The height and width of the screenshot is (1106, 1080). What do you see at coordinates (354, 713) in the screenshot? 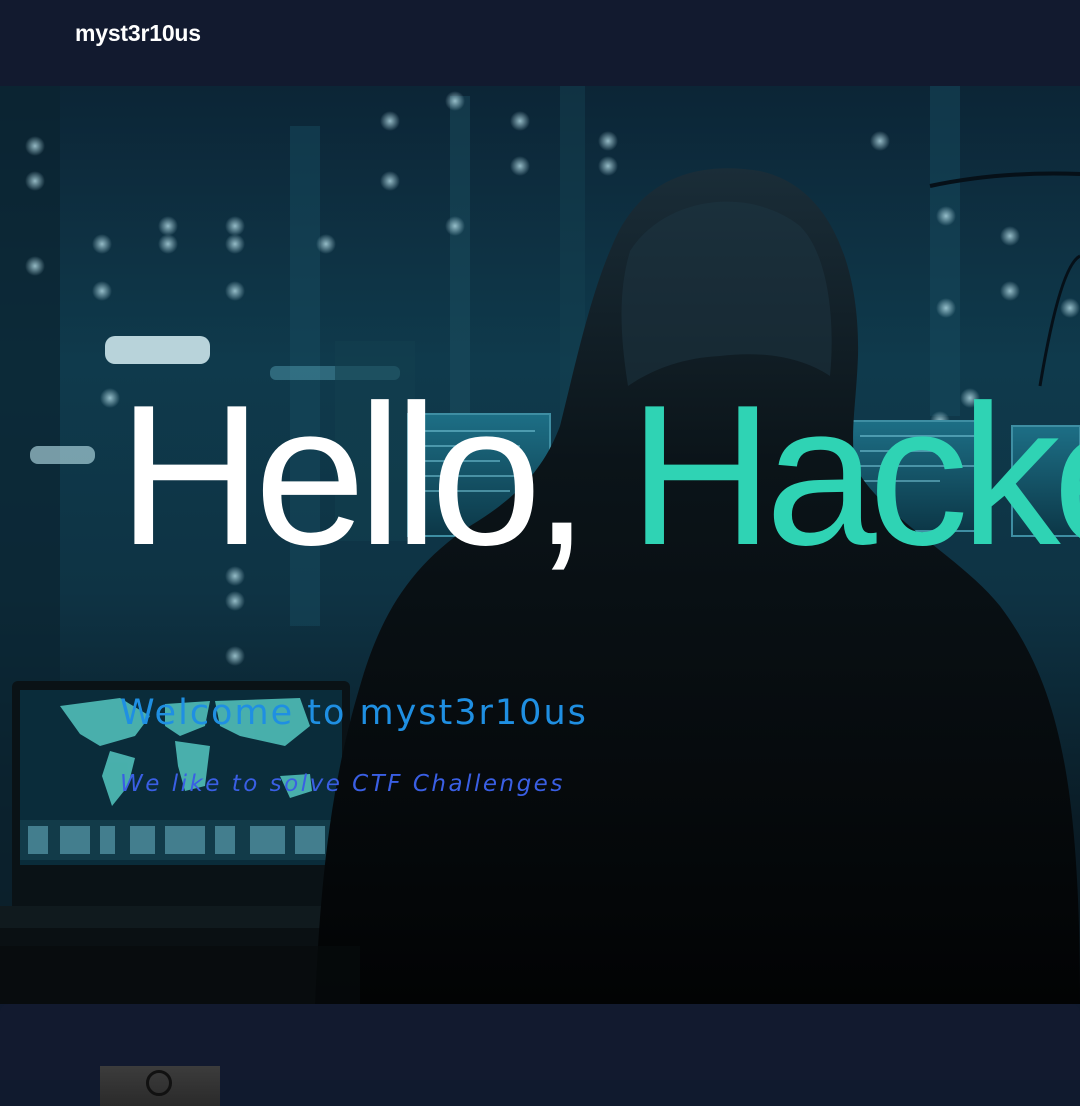
I see `hero-subtitle: Welcome to myst3r10us` at bounding box center [354, 713].